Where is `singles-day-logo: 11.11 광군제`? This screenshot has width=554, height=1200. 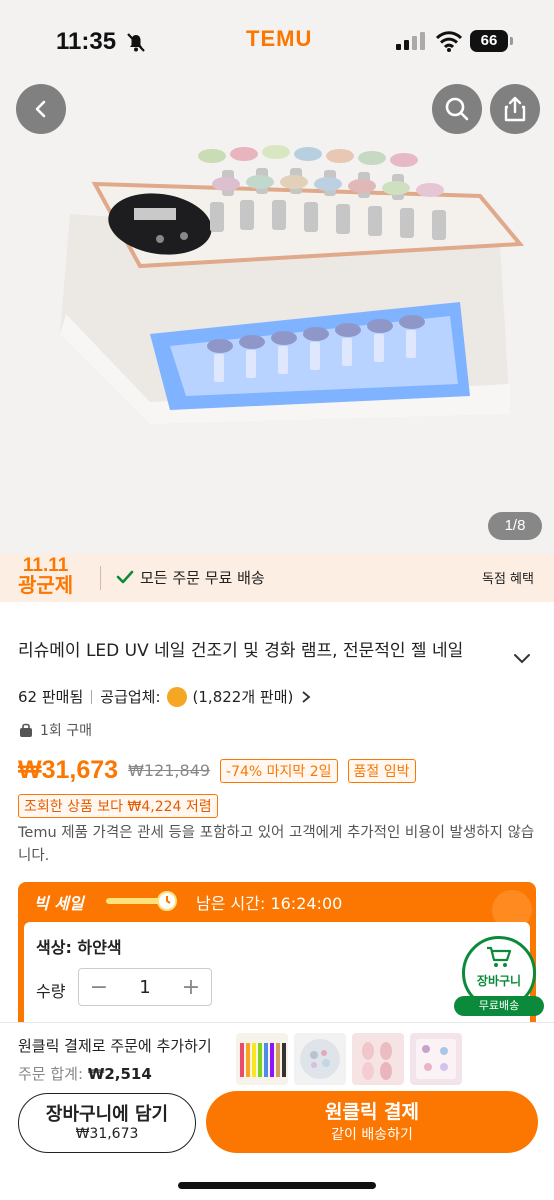
singles-day-logo: 11.11 광군제 is located at coordinates (46, 576).